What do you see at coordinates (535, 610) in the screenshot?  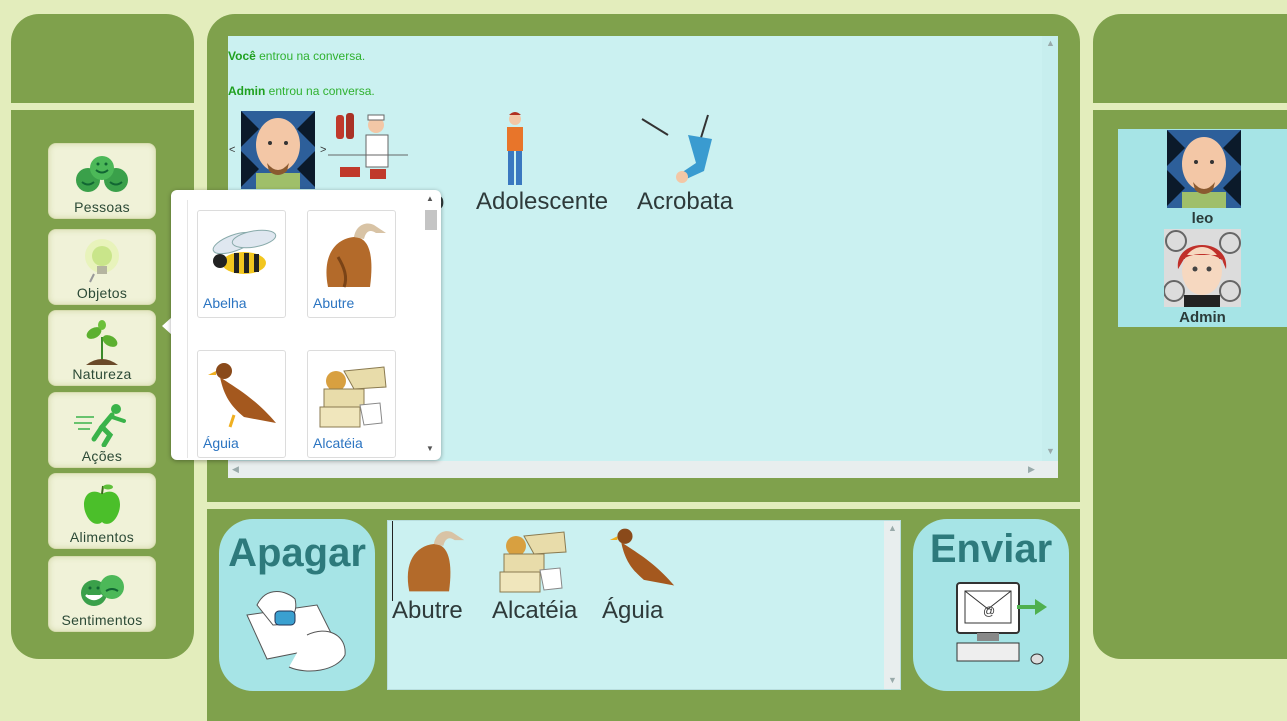 I see `compose-word: Alcatéia` at bounding box center [535, 610].